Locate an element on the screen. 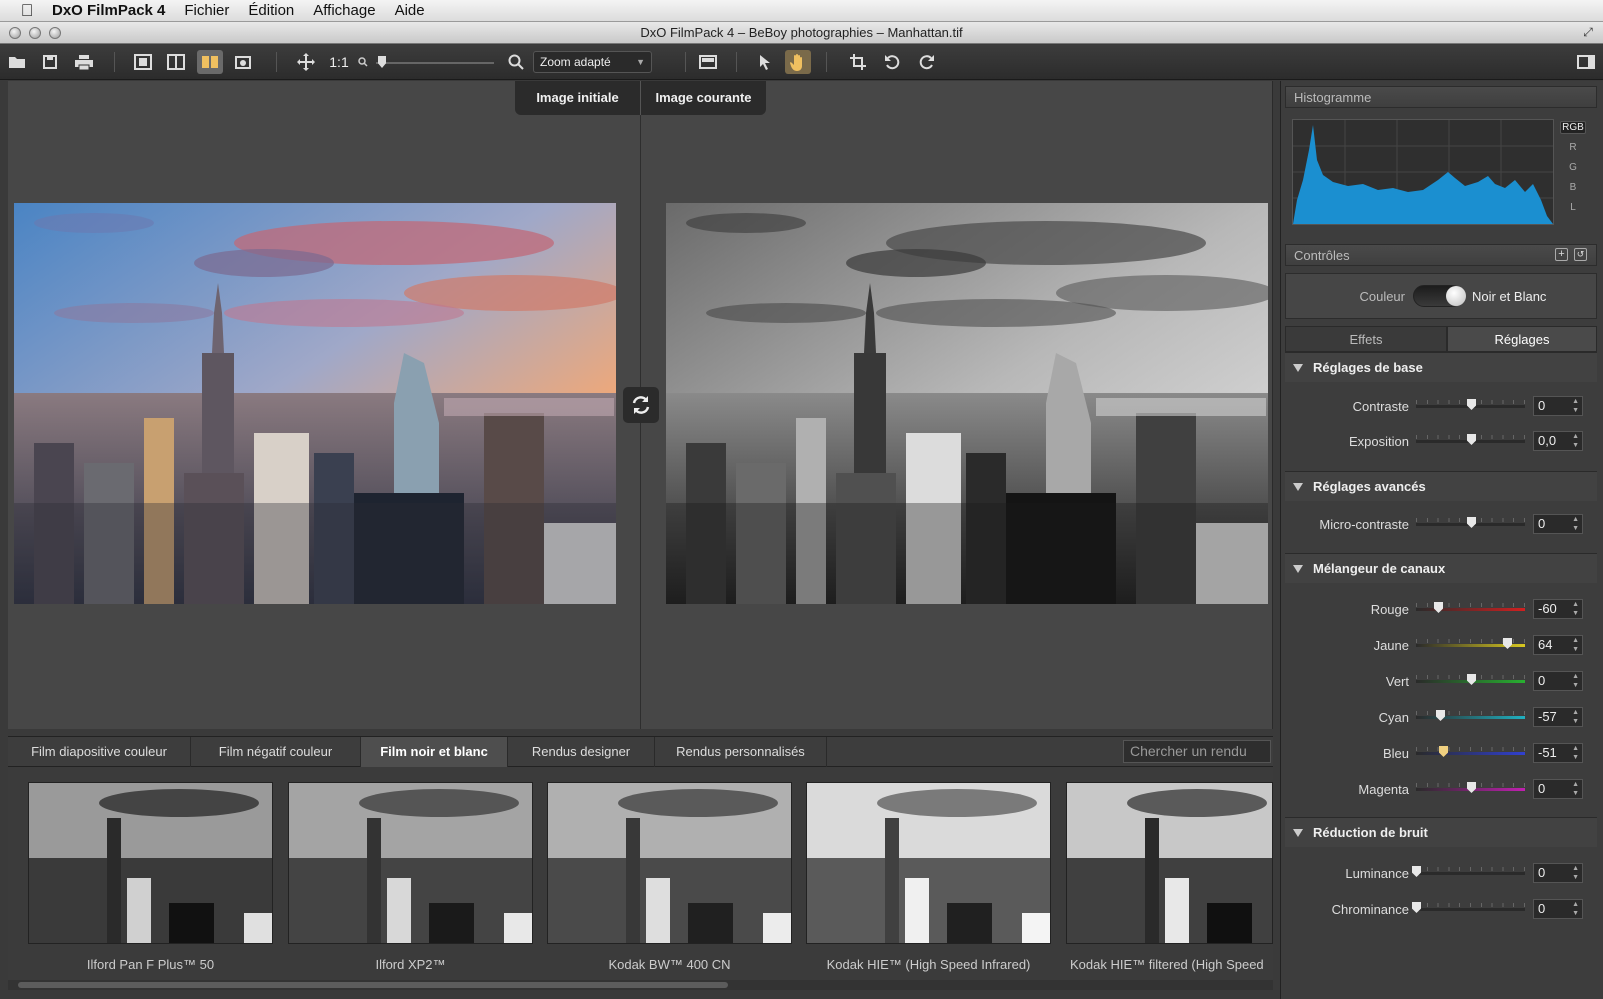 This screenshot has width=1603, height=999. menu-aide: Aide is located at coordinates (410, 10).